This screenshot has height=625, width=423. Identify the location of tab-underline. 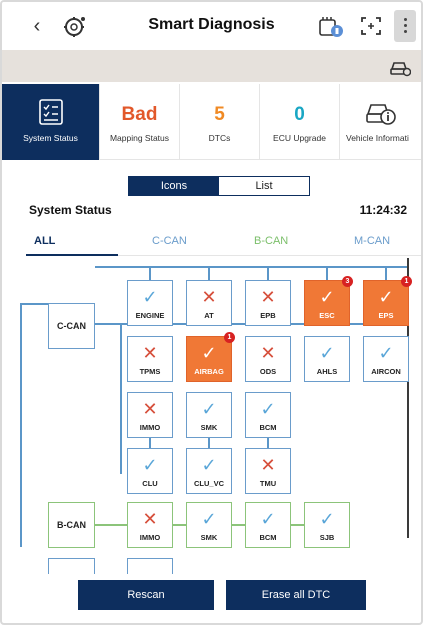
(72, 255).